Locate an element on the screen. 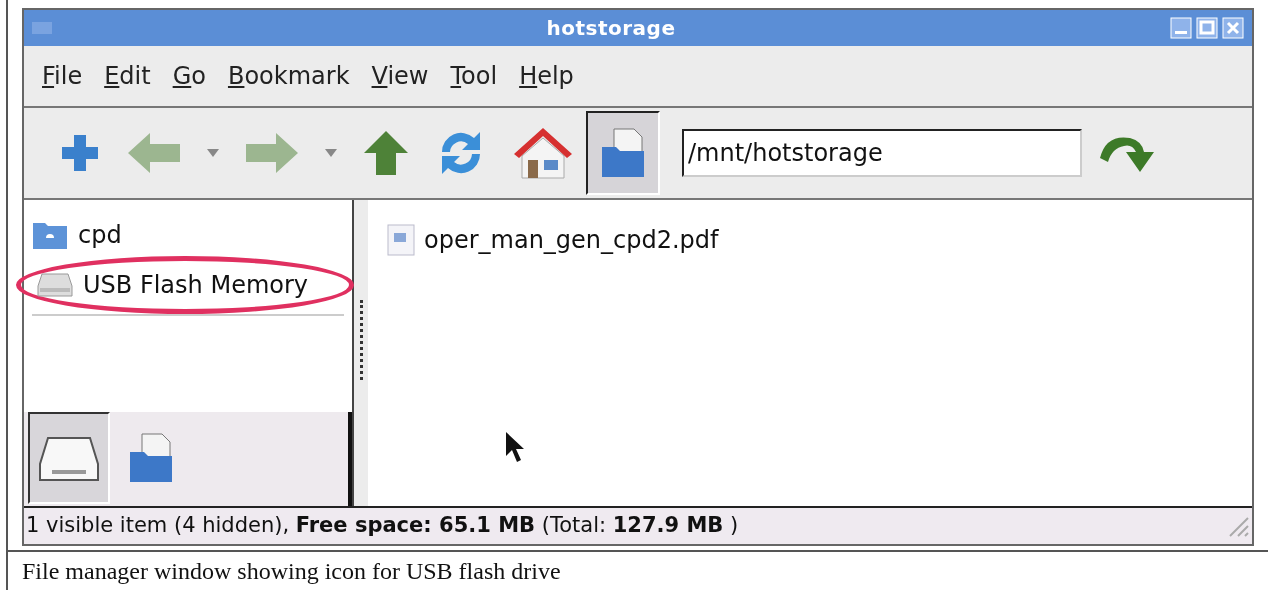  folder-icon is located at coordinates (50, 235).